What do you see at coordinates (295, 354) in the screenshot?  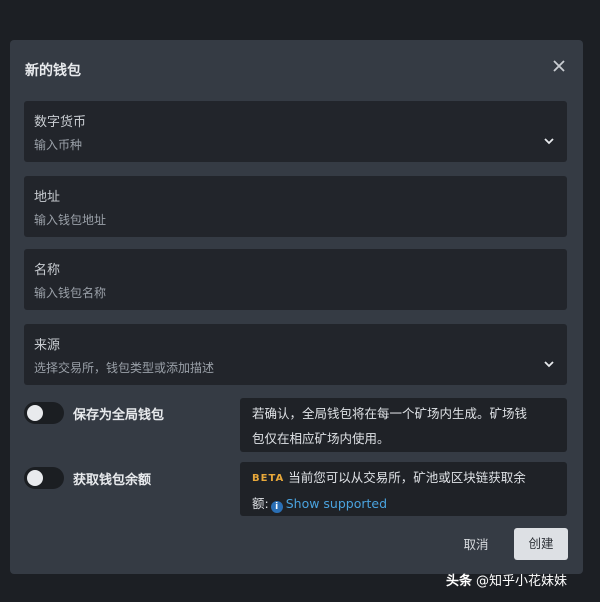 I see `source-select: 来源 选择交易所，钱包类型或添加描述` at bounding box center [295, 354].